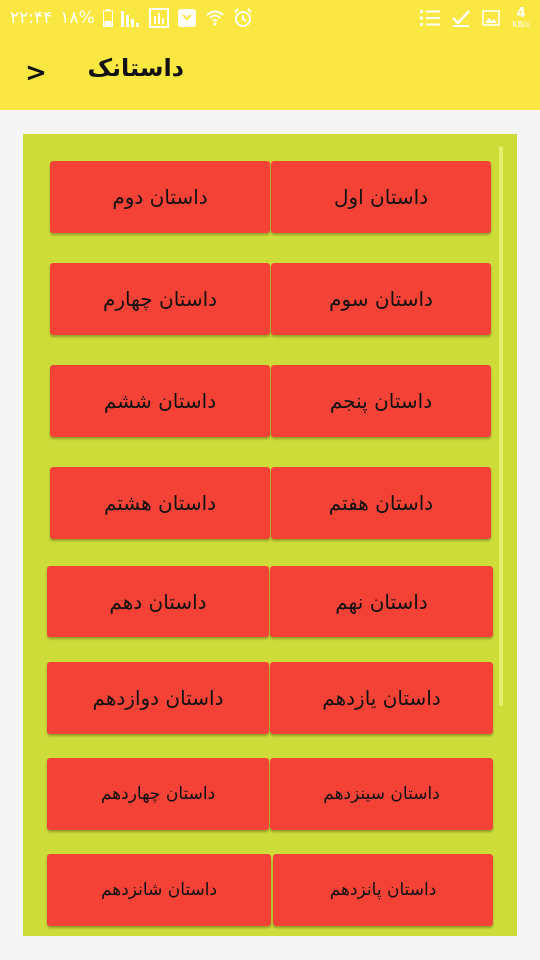 The width and height of the screenshot is (540, 960). I want to click on net-speed-value: 4, so click(521, 13).